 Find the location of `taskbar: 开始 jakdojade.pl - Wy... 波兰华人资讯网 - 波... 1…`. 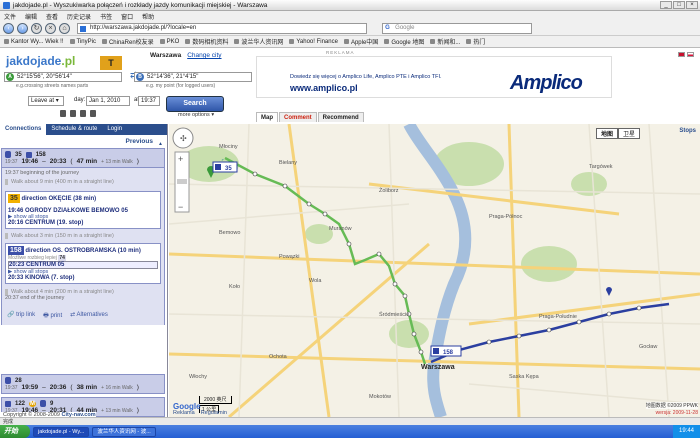

taskbar: 开始 jakdojade.pl - Wy... 波兰华人资讯网 - 波... 1… is located at coordinates (350, 431).